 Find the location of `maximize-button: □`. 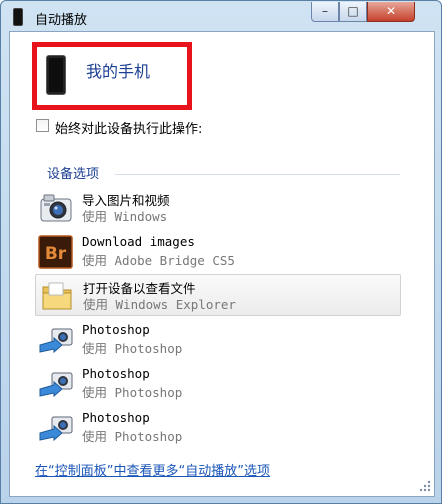

maximize-button: □ is located at coordinates (353, 12).